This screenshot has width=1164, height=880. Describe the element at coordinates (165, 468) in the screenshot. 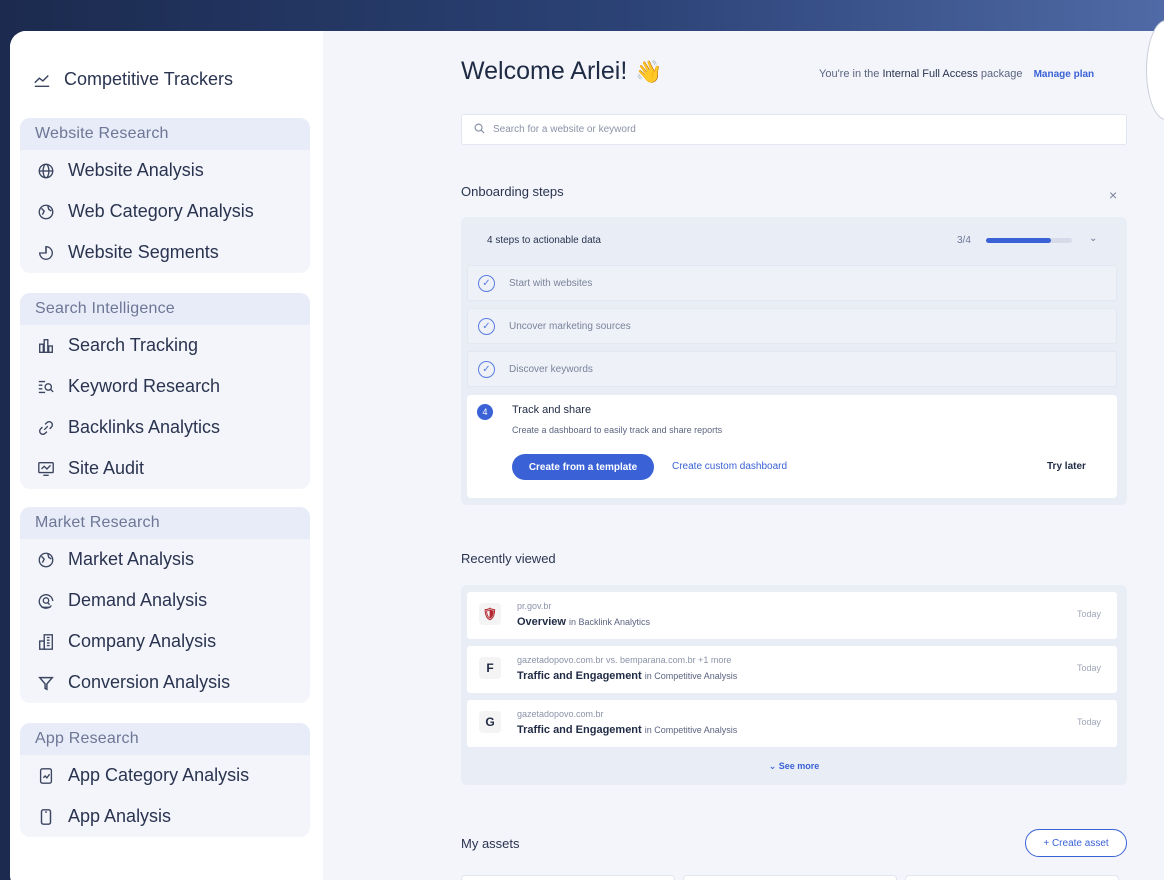

I see `sidebar-item-site-audit: Site Audit` at that location.